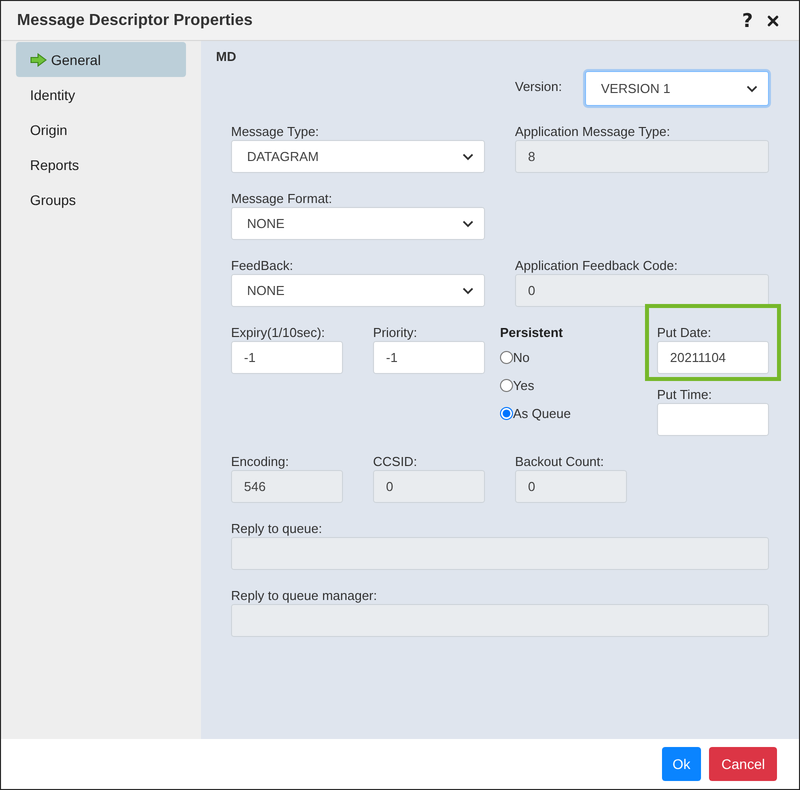 This screenshot has width=800, height=790. What do you see at coordinates (260, 461) in the screenshot?
I see `field-label: Encoding:` at bounding box center [260, 461].